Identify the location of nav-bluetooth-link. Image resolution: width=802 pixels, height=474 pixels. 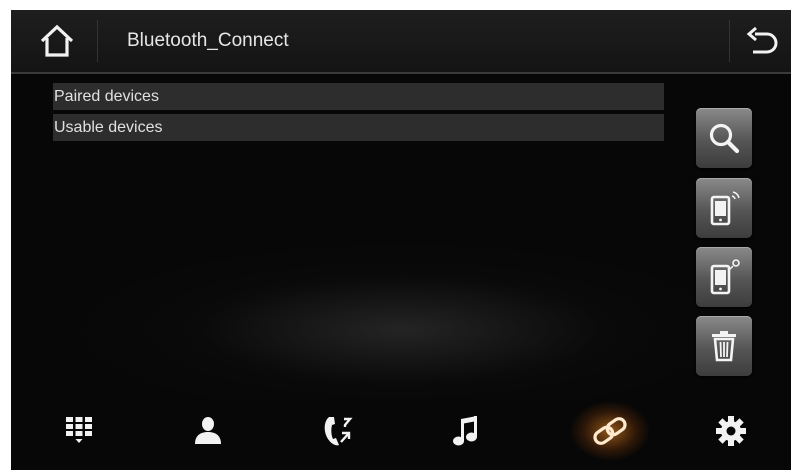
(610, 431).